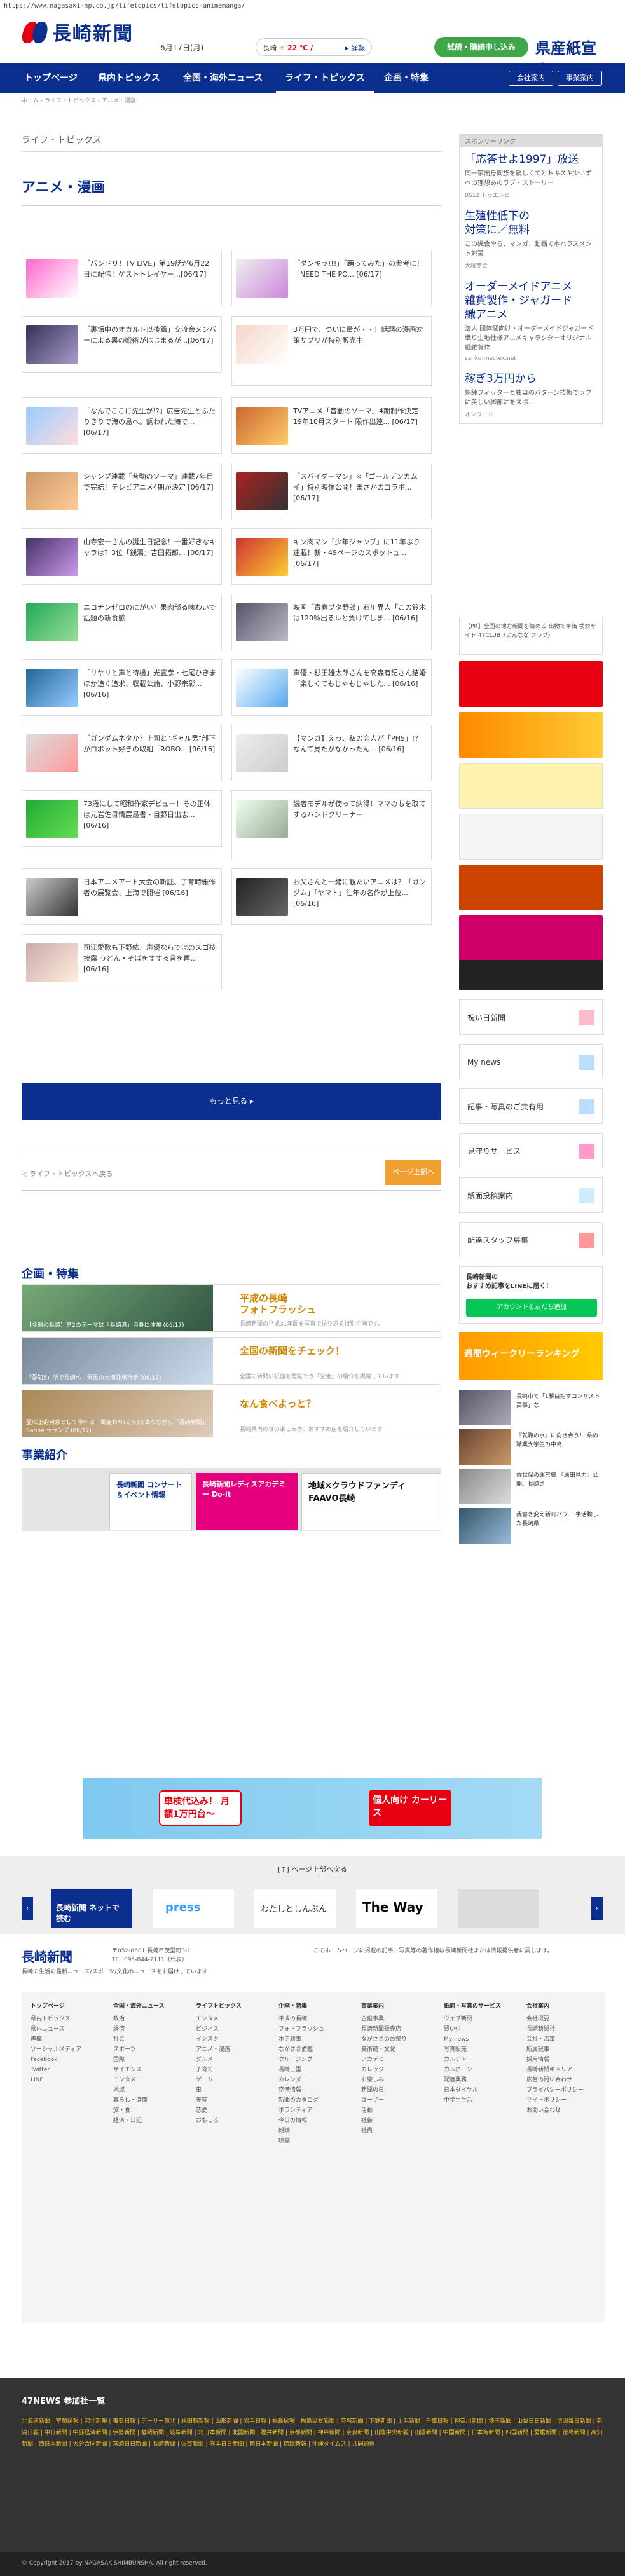 The height and width of the screenshot is (2576, 625). What do you see at coordinates (396, 1909) in the screenshot?
I see `partner-banner: The Way` at bounding box center [396, 1909].